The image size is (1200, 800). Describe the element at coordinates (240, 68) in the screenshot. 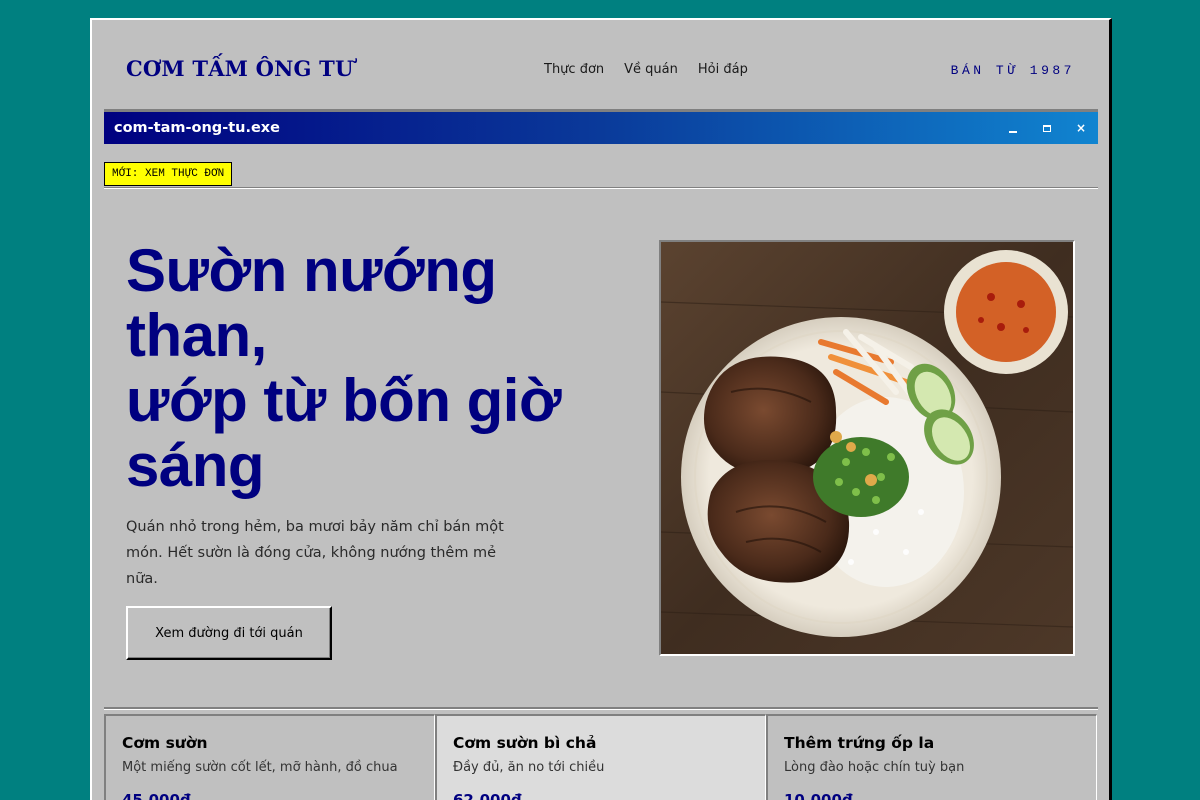

I see `brand-logo: CƠM TẤM ÔNG TƯ` at that location.